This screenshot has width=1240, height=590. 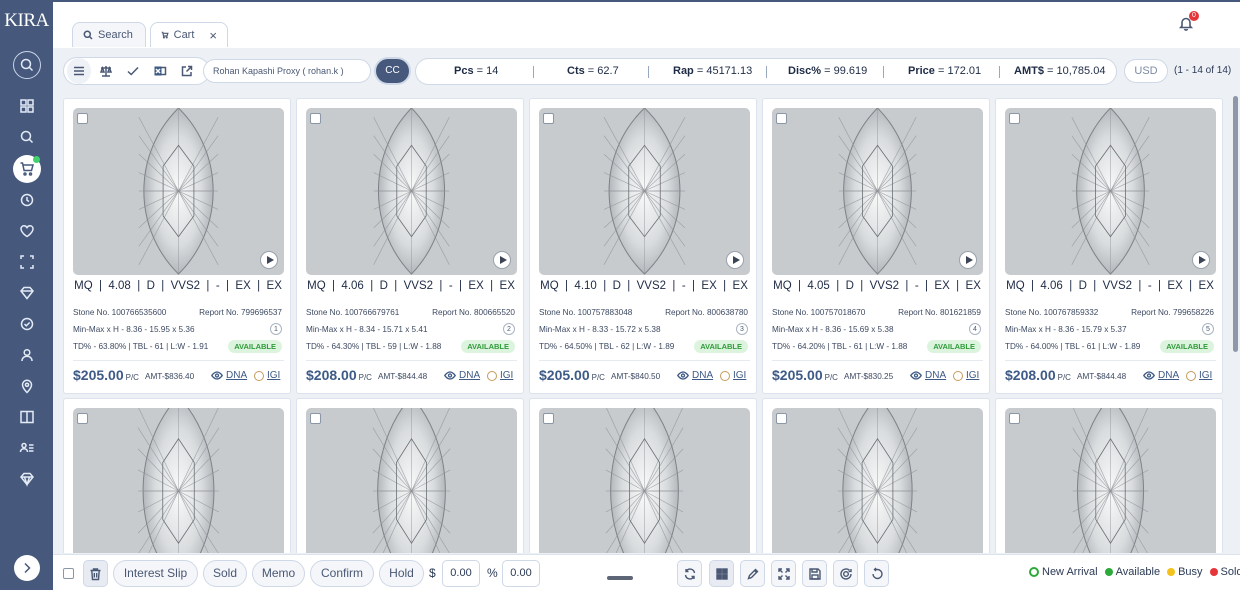 What do you see at coordinates (287, 71) in the screenshot?
I see `proxy-user-field: Rohan Kapashi Proxy ( rohan.k )` at bounding box center [287, 71].